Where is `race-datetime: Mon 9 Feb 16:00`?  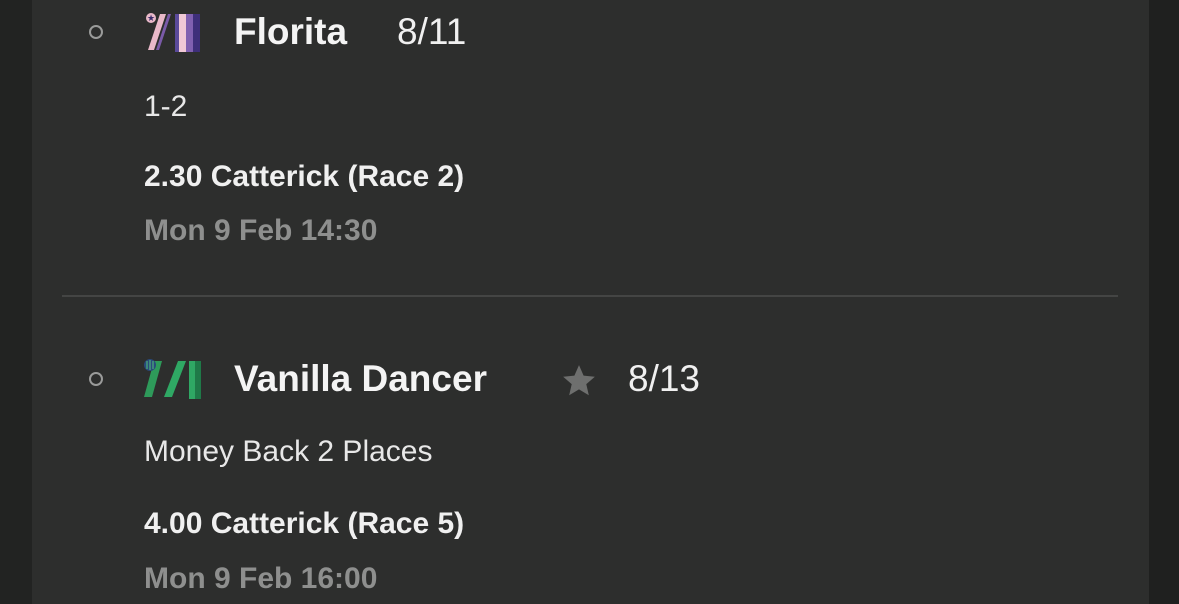
race-datetime: Mon 9 Feb 16:00 is located at coordinates (261, 578).